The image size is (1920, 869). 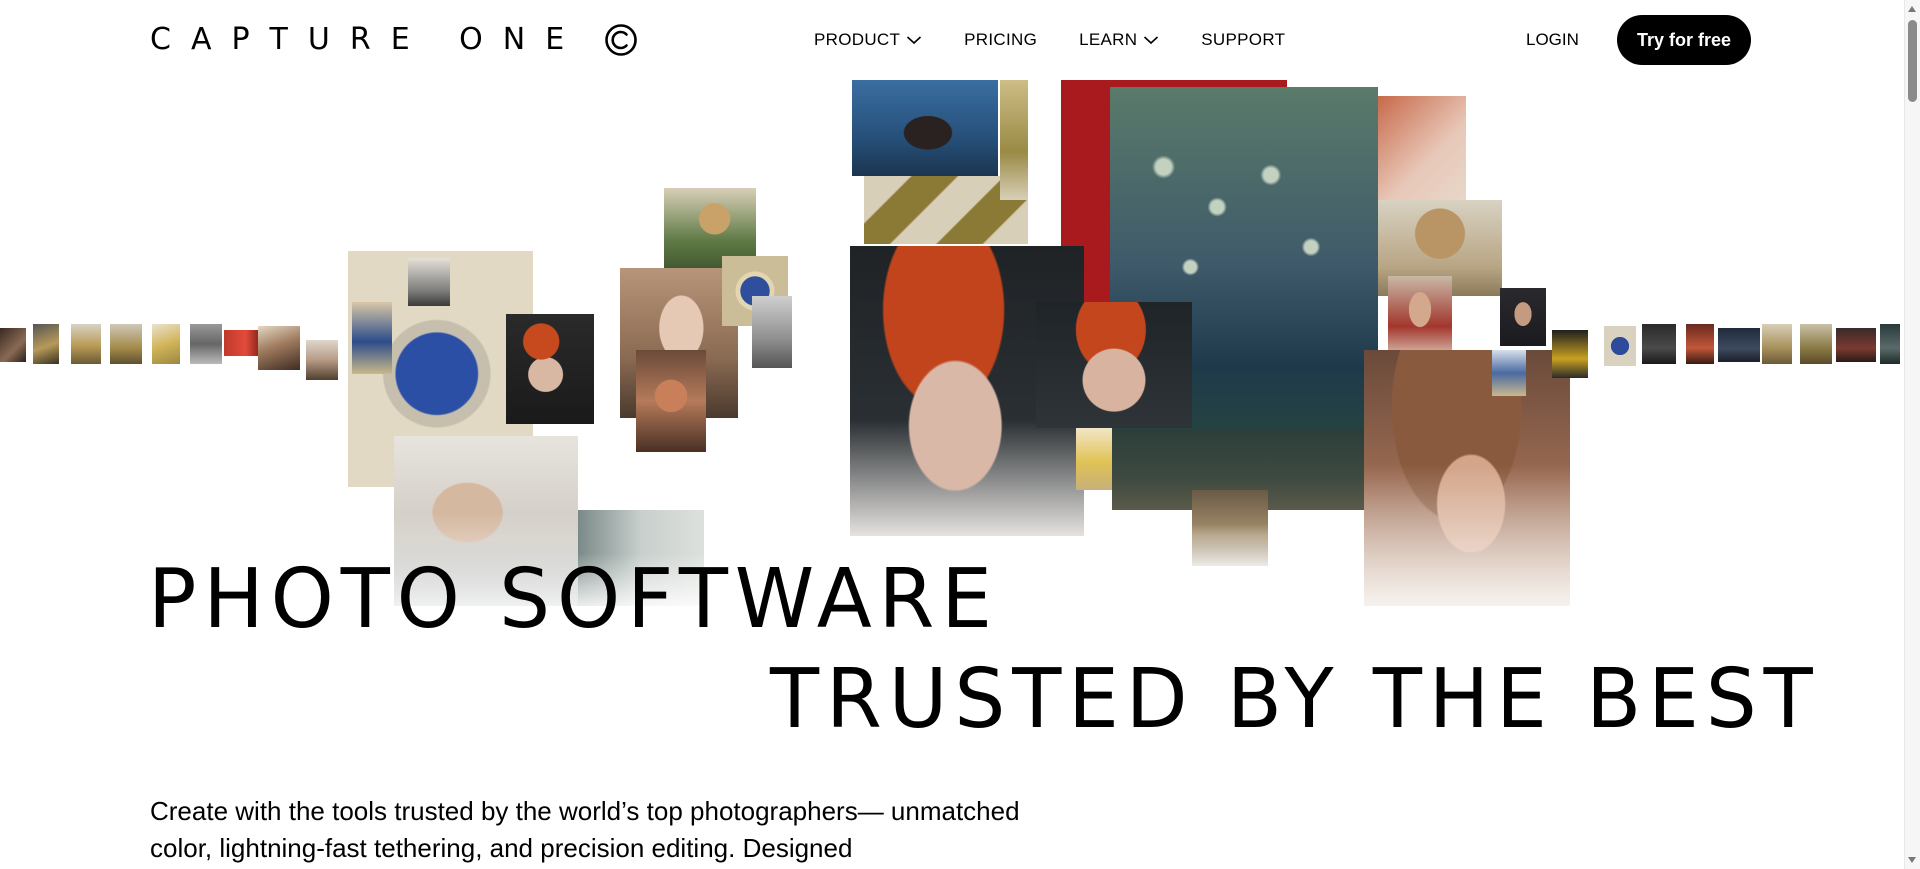 I want to click on photo-gold-chain, so click(x=1014, y=140).